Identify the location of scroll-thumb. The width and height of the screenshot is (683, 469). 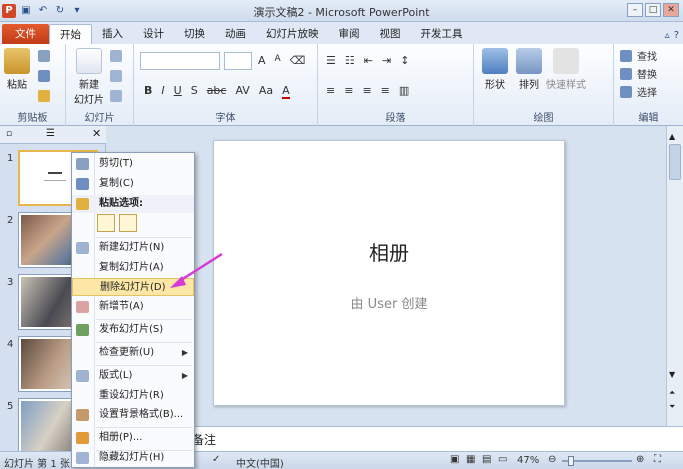
(675, 162).